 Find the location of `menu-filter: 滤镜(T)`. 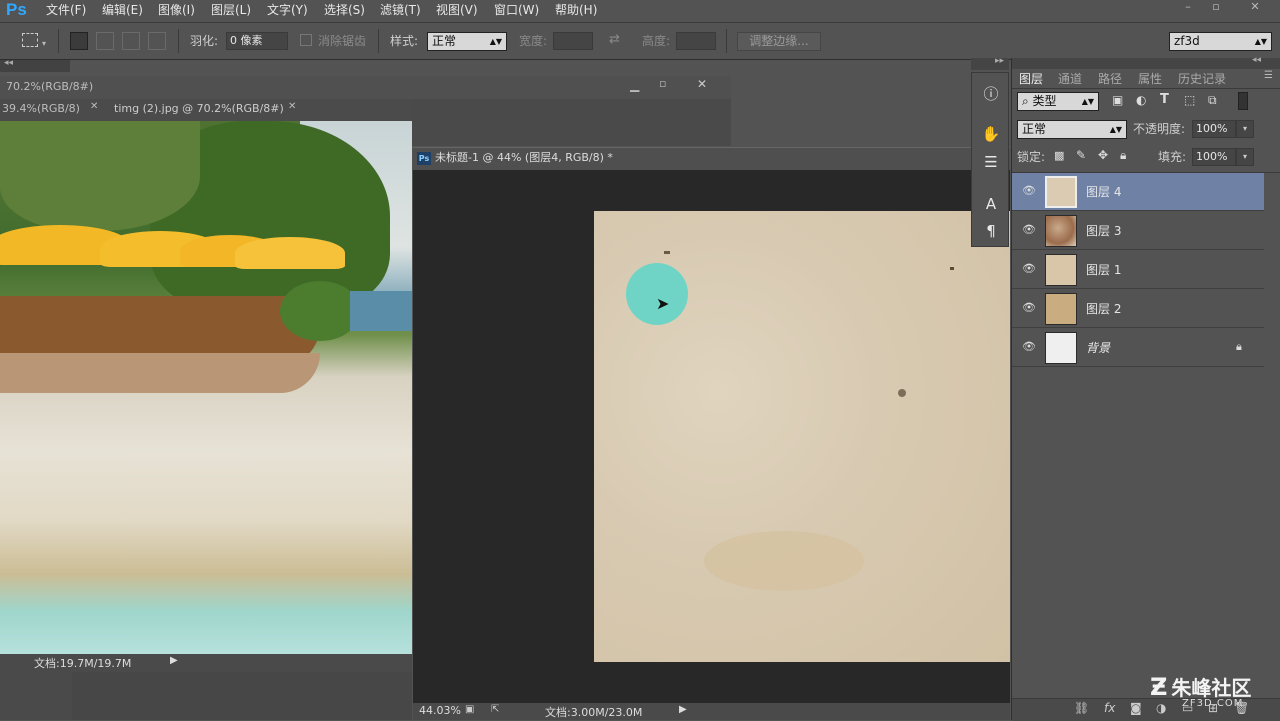

menu-filter: 滤镜(T) is located at coordinates (400, 10).